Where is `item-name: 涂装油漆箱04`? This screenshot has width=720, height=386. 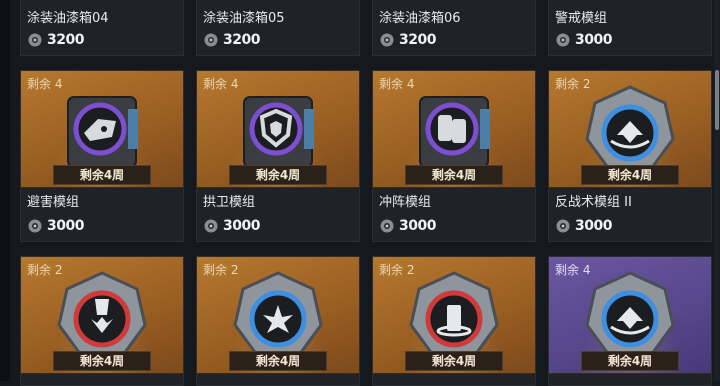 item-name: 涂装油漆箱04 is located at coordinates (68, 18).